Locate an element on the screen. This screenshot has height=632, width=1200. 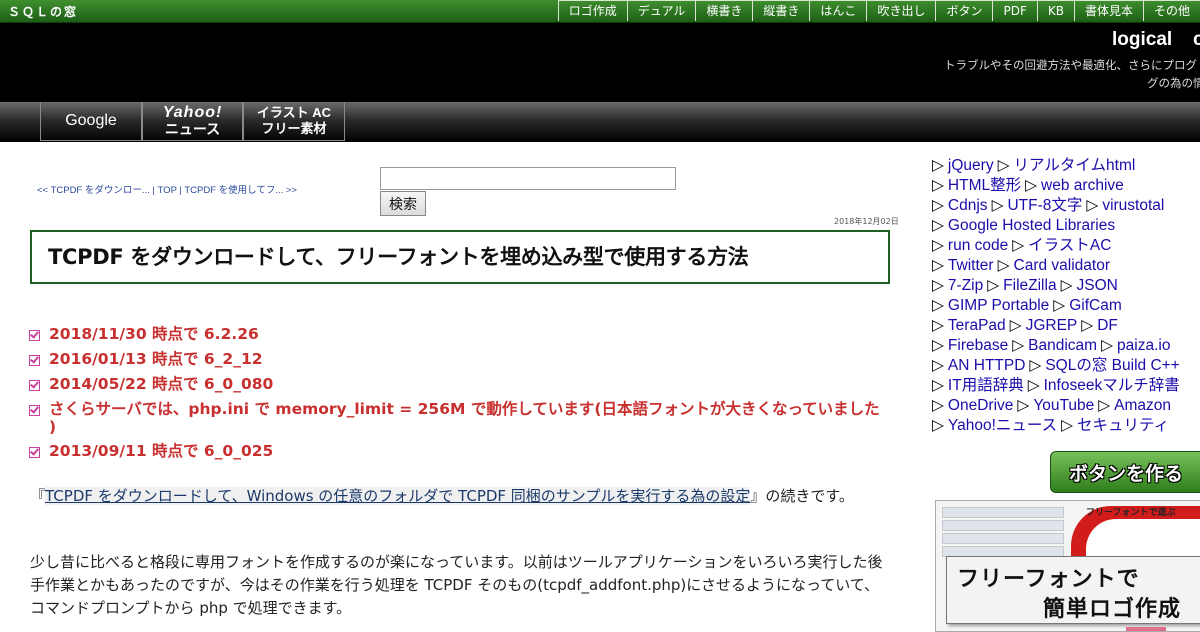
sidebar-link: web archive is located at coordinates (1082, 185).